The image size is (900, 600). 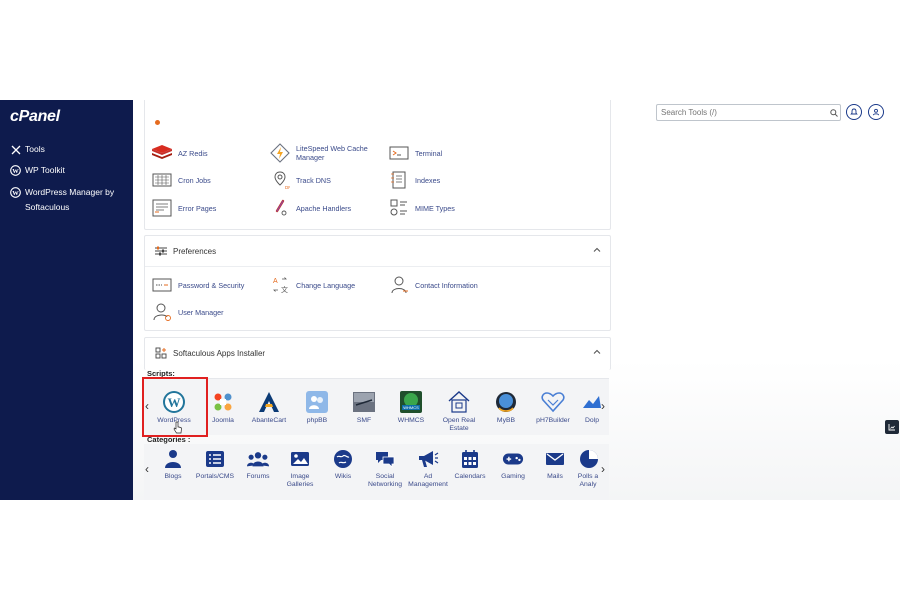 I want to click on tool-label: Apache Handlers, so click(x=324, y=208).